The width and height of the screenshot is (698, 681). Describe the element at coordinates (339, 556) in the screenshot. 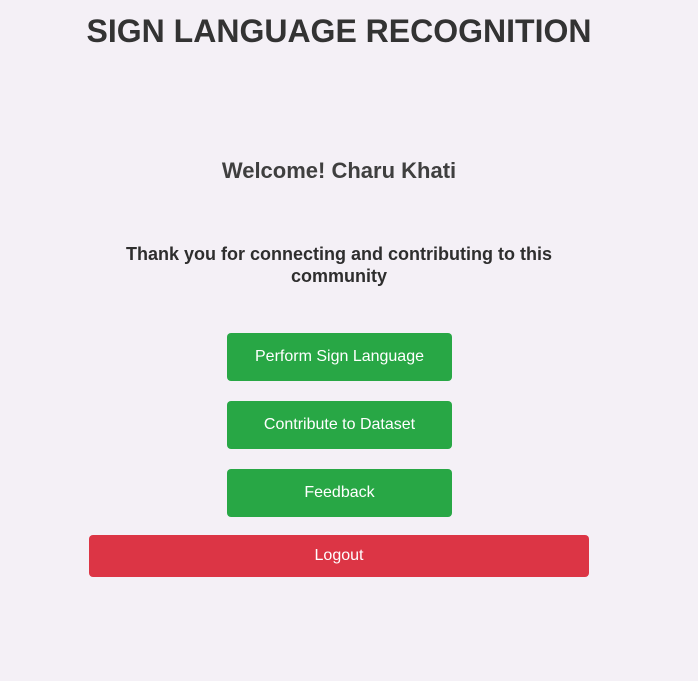

I see `logout-button: Logout` at that location.